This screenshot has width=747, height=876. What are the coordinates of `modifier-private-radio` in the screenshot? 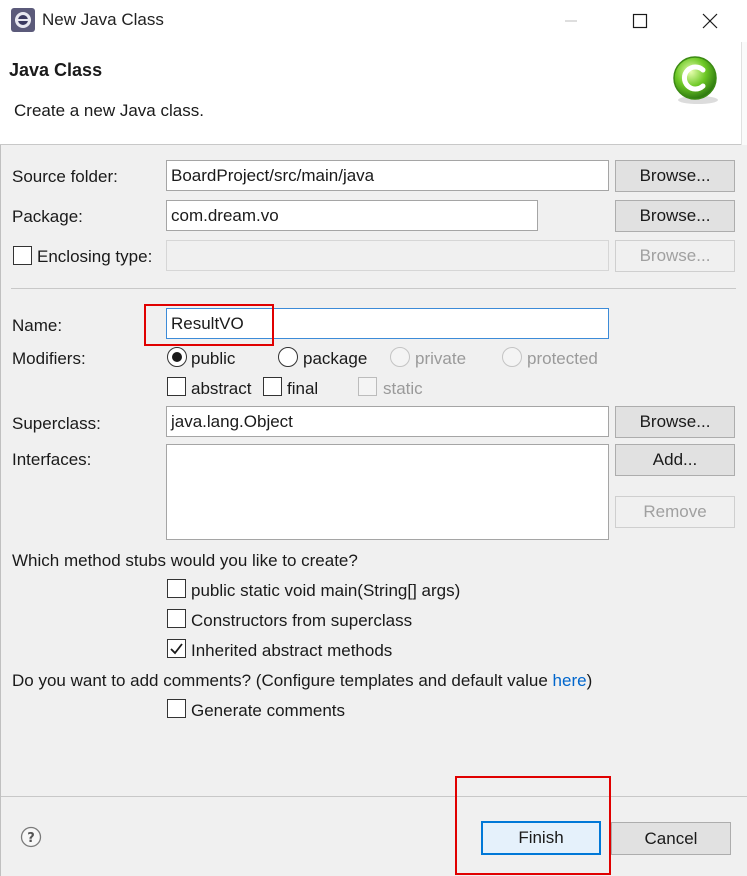 It's located at (400, 357).